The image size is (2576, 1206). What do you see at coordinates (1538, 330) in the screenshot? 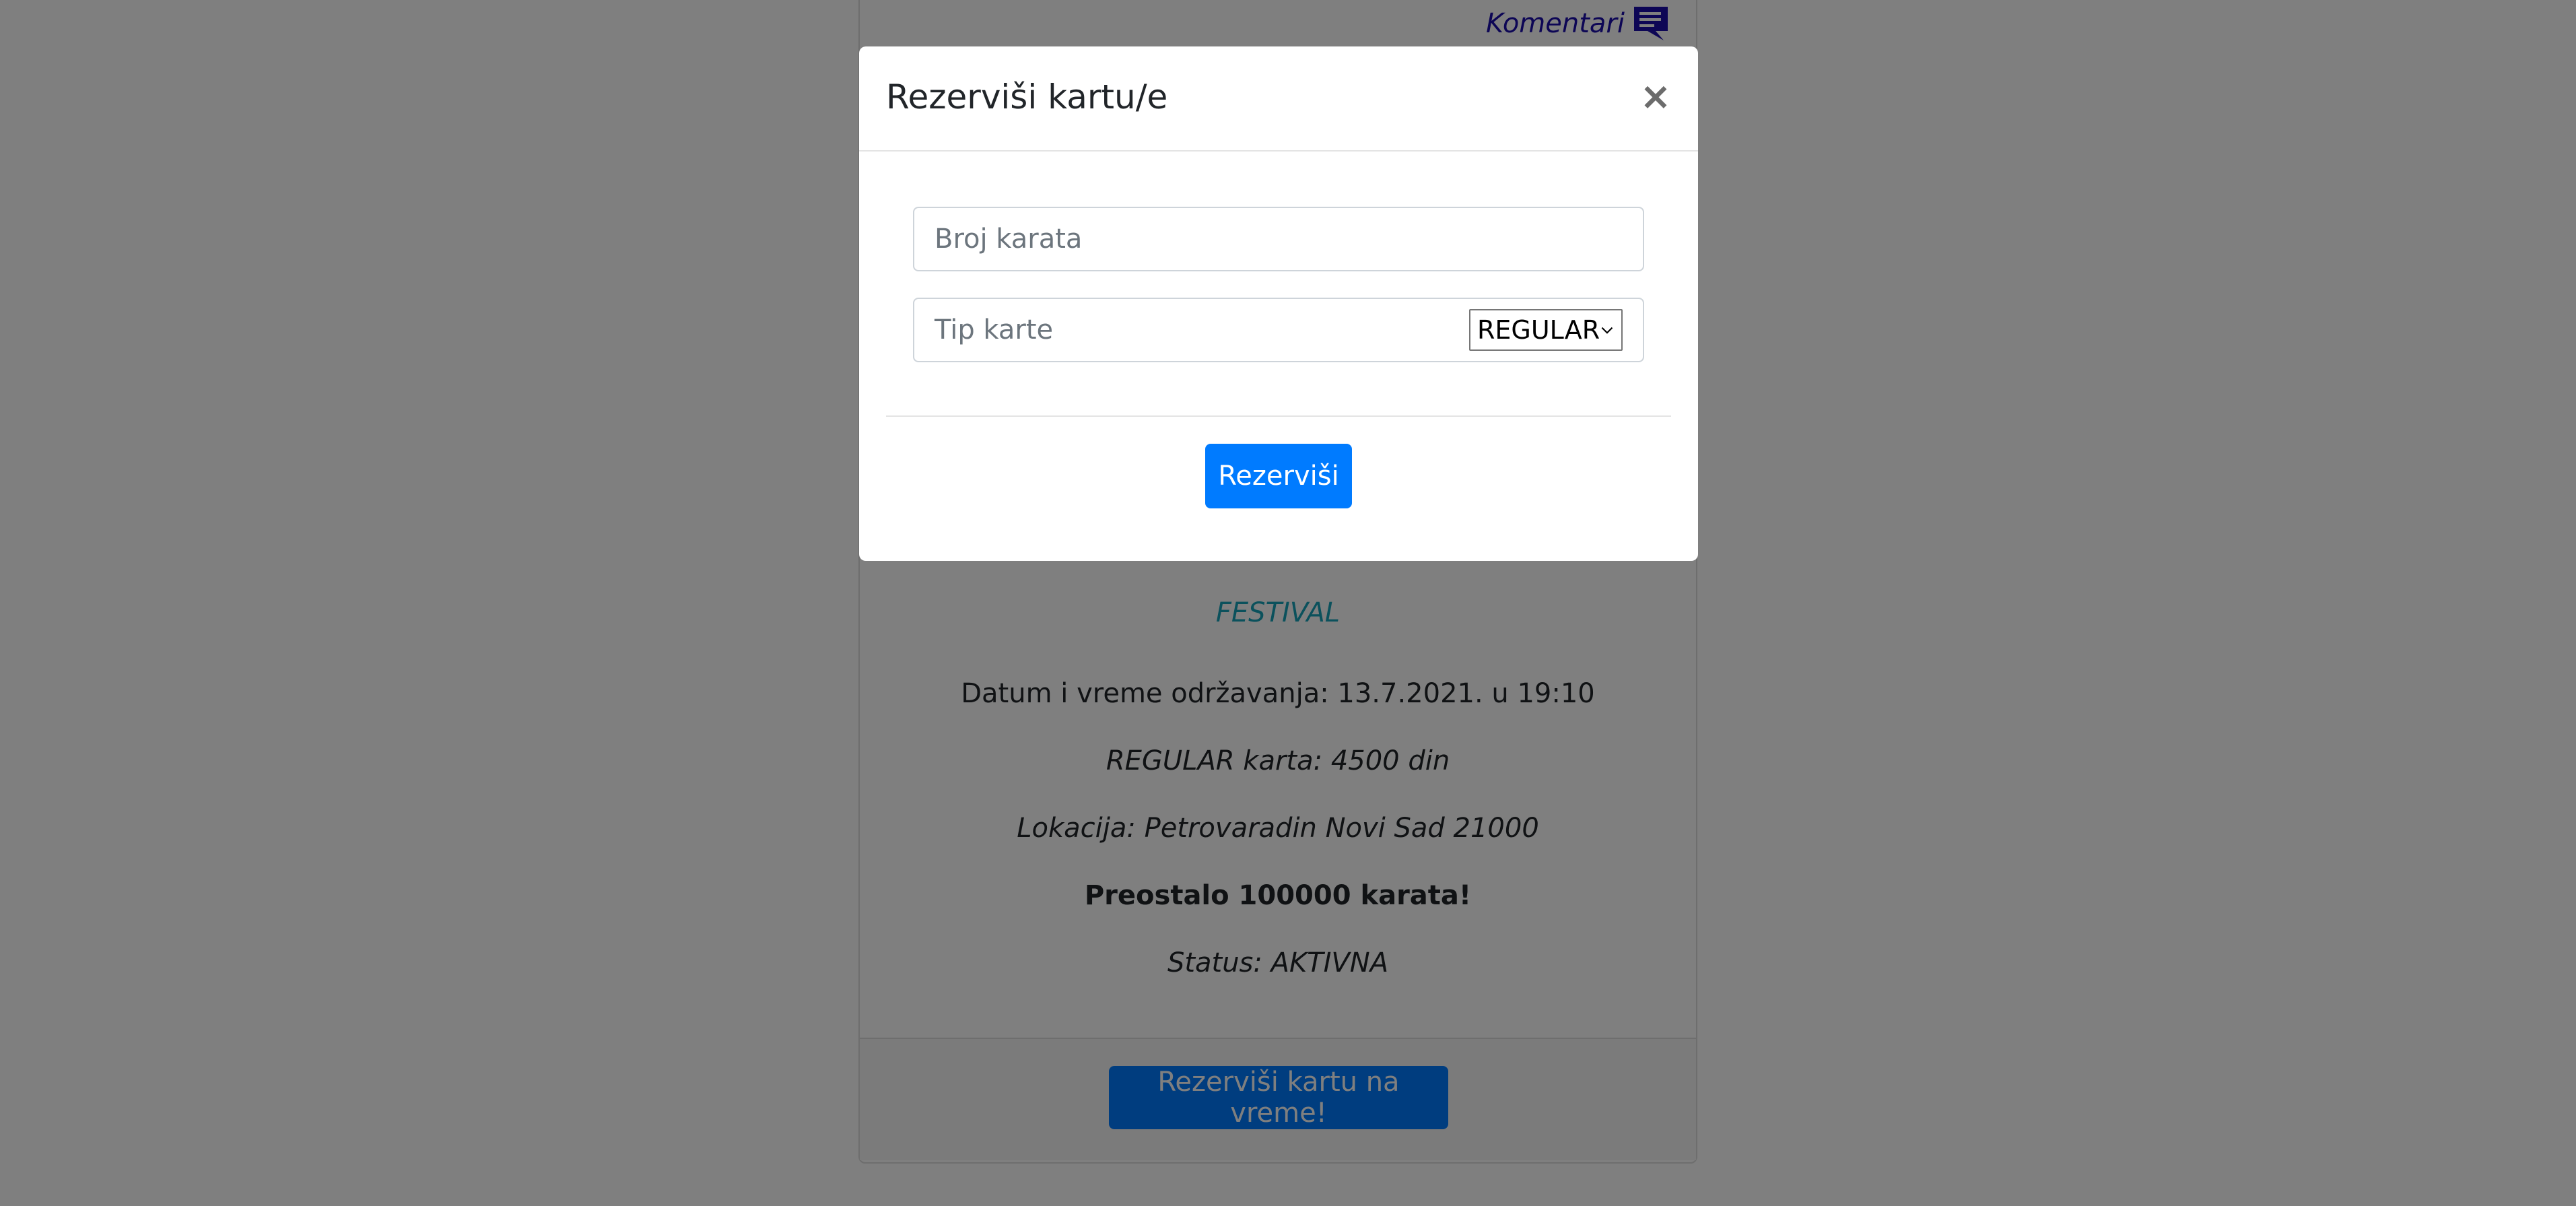
I see `ticket-type-selected: REGULAR` at bounding box center [1538, 330].